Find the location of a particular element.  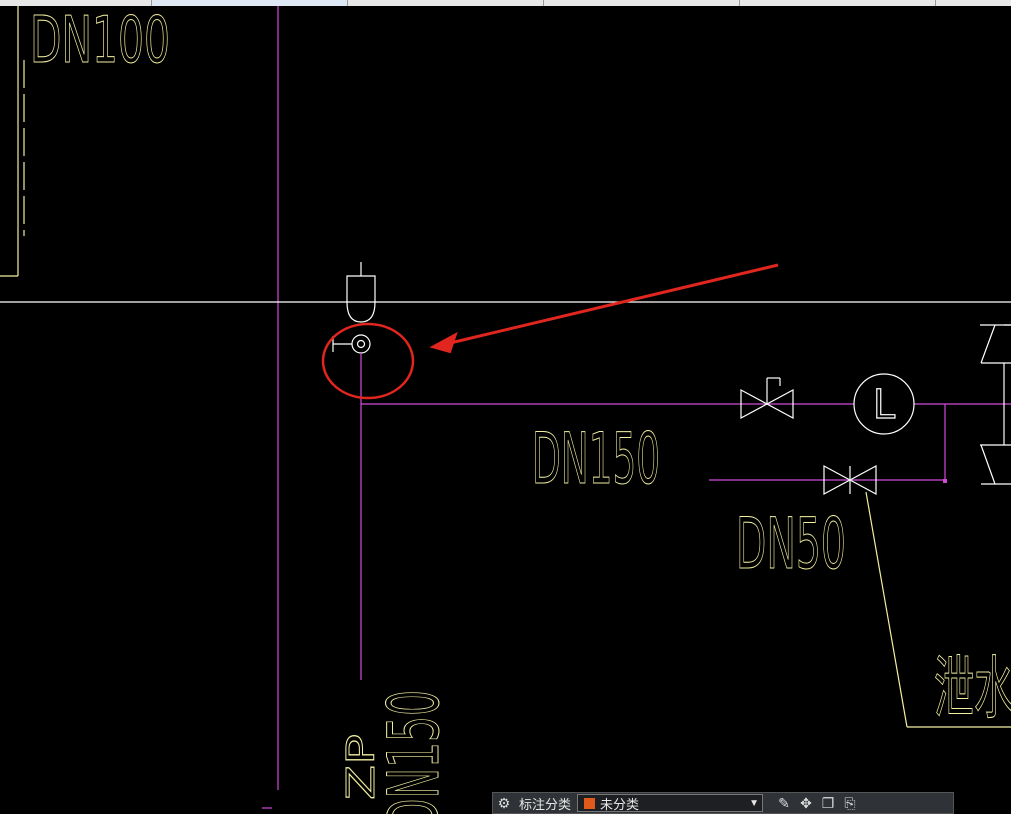

label-dn150-vertical: DN150 is located at coordinates (414, 752).